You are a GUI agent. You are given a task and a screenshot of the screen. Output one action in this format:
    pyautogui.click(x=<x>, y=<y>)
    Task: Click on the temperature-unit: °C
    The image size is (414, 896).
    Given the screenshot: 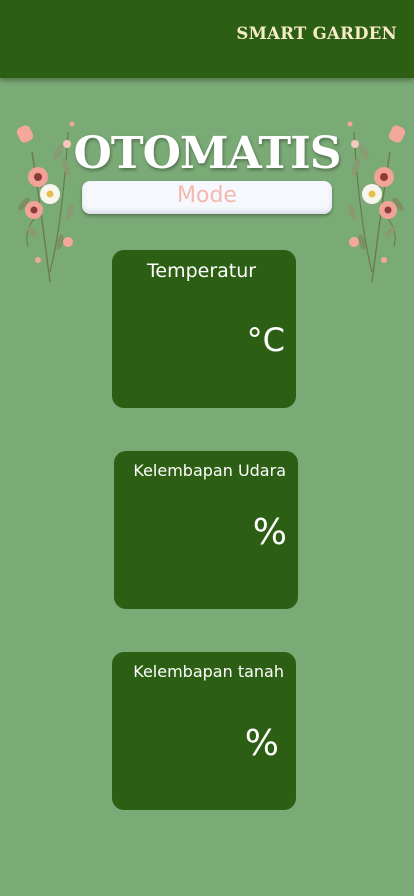 What is the action you would take?
    pyautogui.click(x=265, y=340)
    